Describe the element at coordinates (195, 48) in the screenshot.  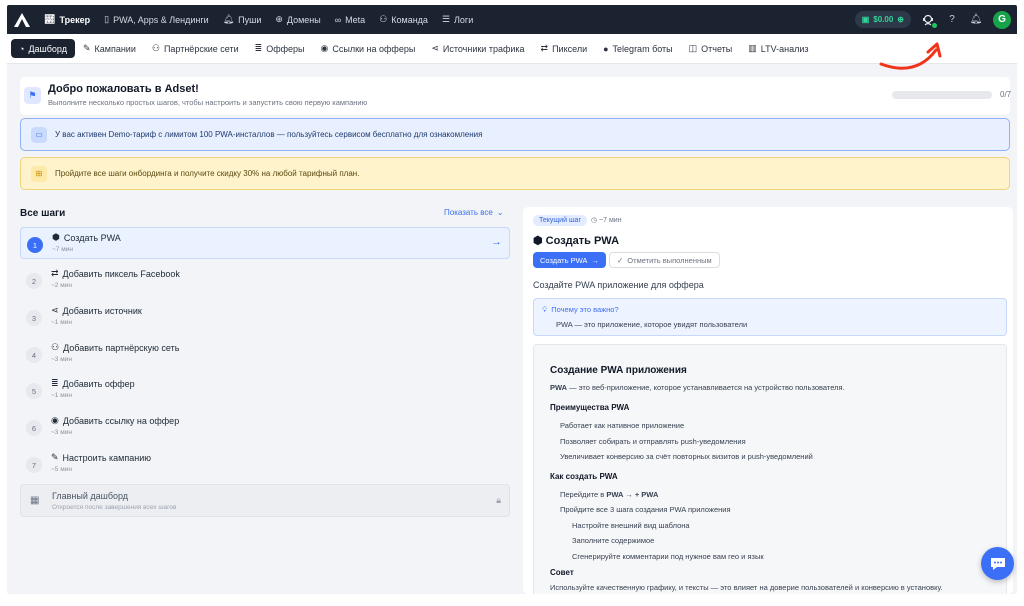
I see `subnav-item-affiliate-networks: ⚇ Партнёрские сети` at that location.